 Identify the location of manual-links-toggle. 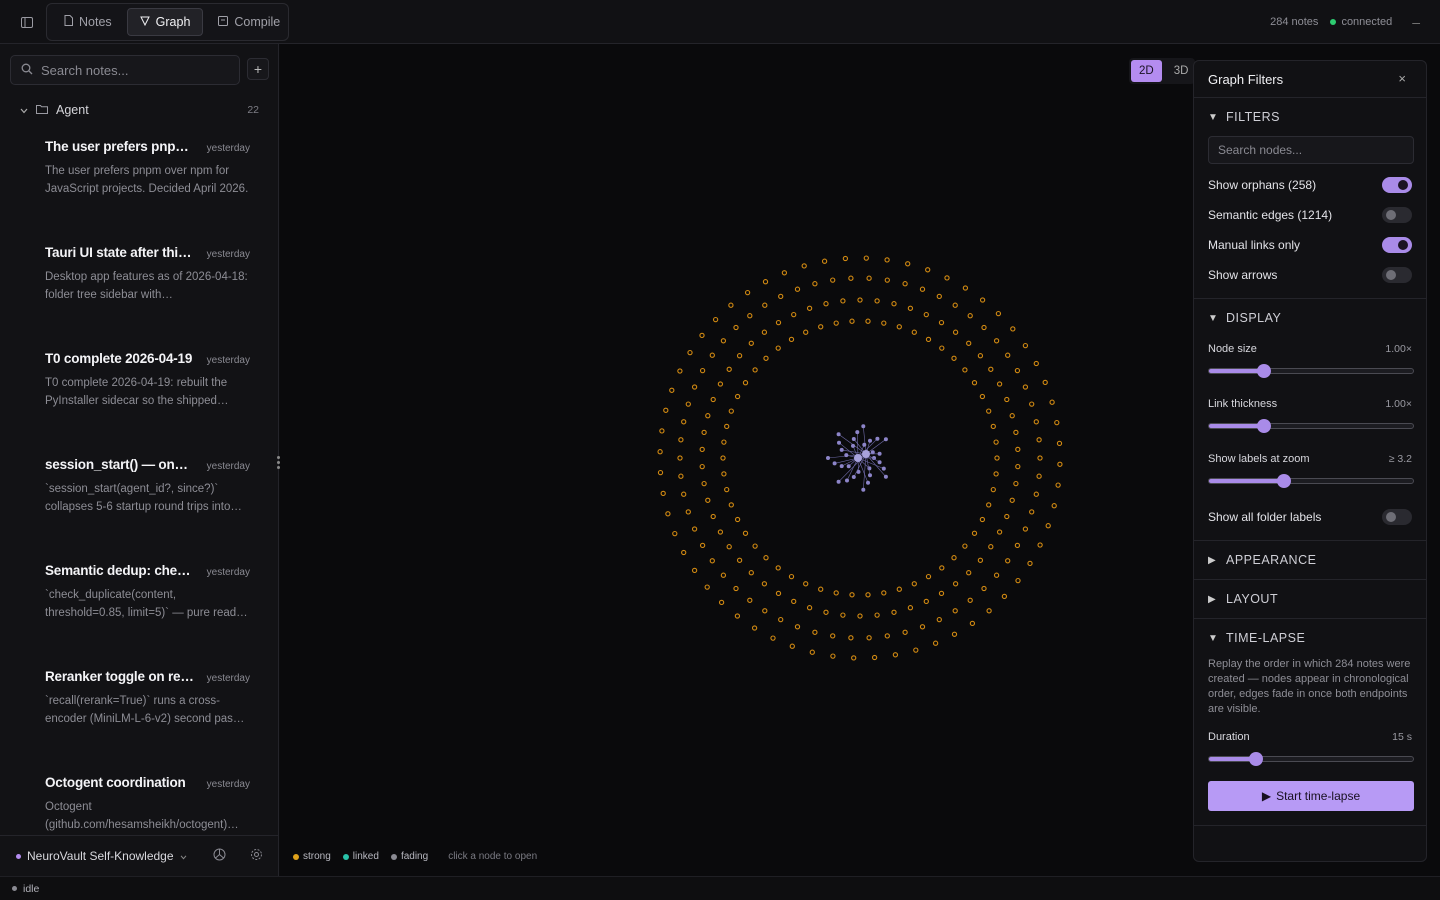
(1397, 245).